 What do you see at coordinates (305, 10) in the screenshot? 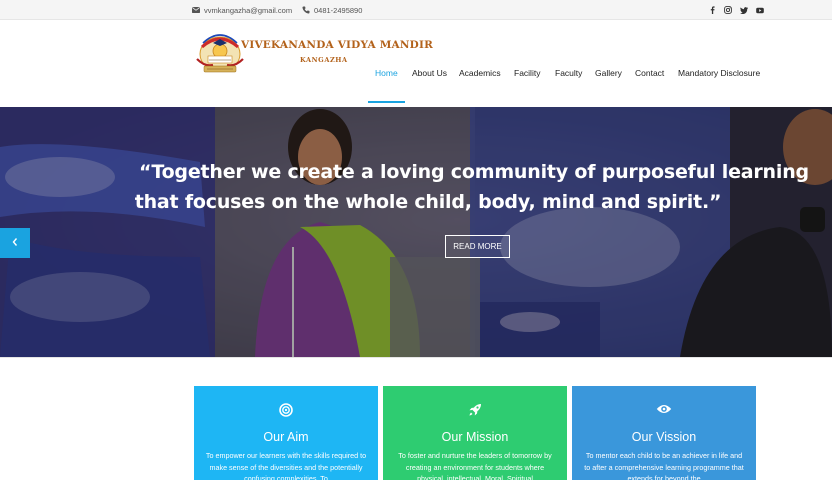
I see `phone-icon` at bounding box center [305, 10].